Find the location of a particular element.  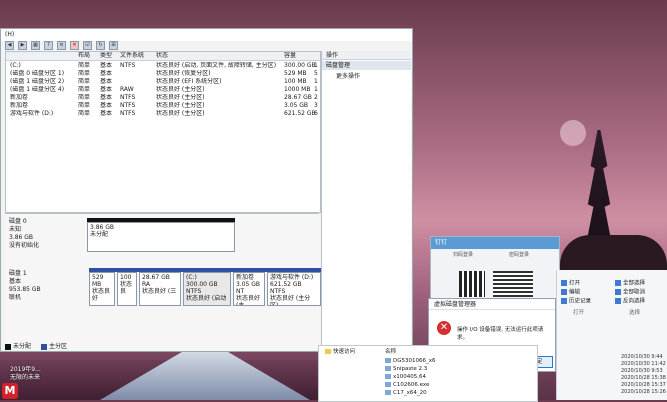

cell-extra: 5 is located at coordinates (316, 73).